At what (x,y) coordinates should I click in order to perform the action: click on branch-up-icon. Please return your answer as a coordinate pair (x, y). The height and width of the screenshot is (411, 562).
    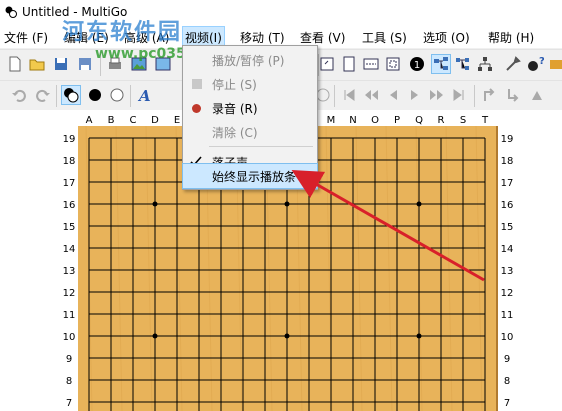
    Looking at the image, I should click on (489, 95).